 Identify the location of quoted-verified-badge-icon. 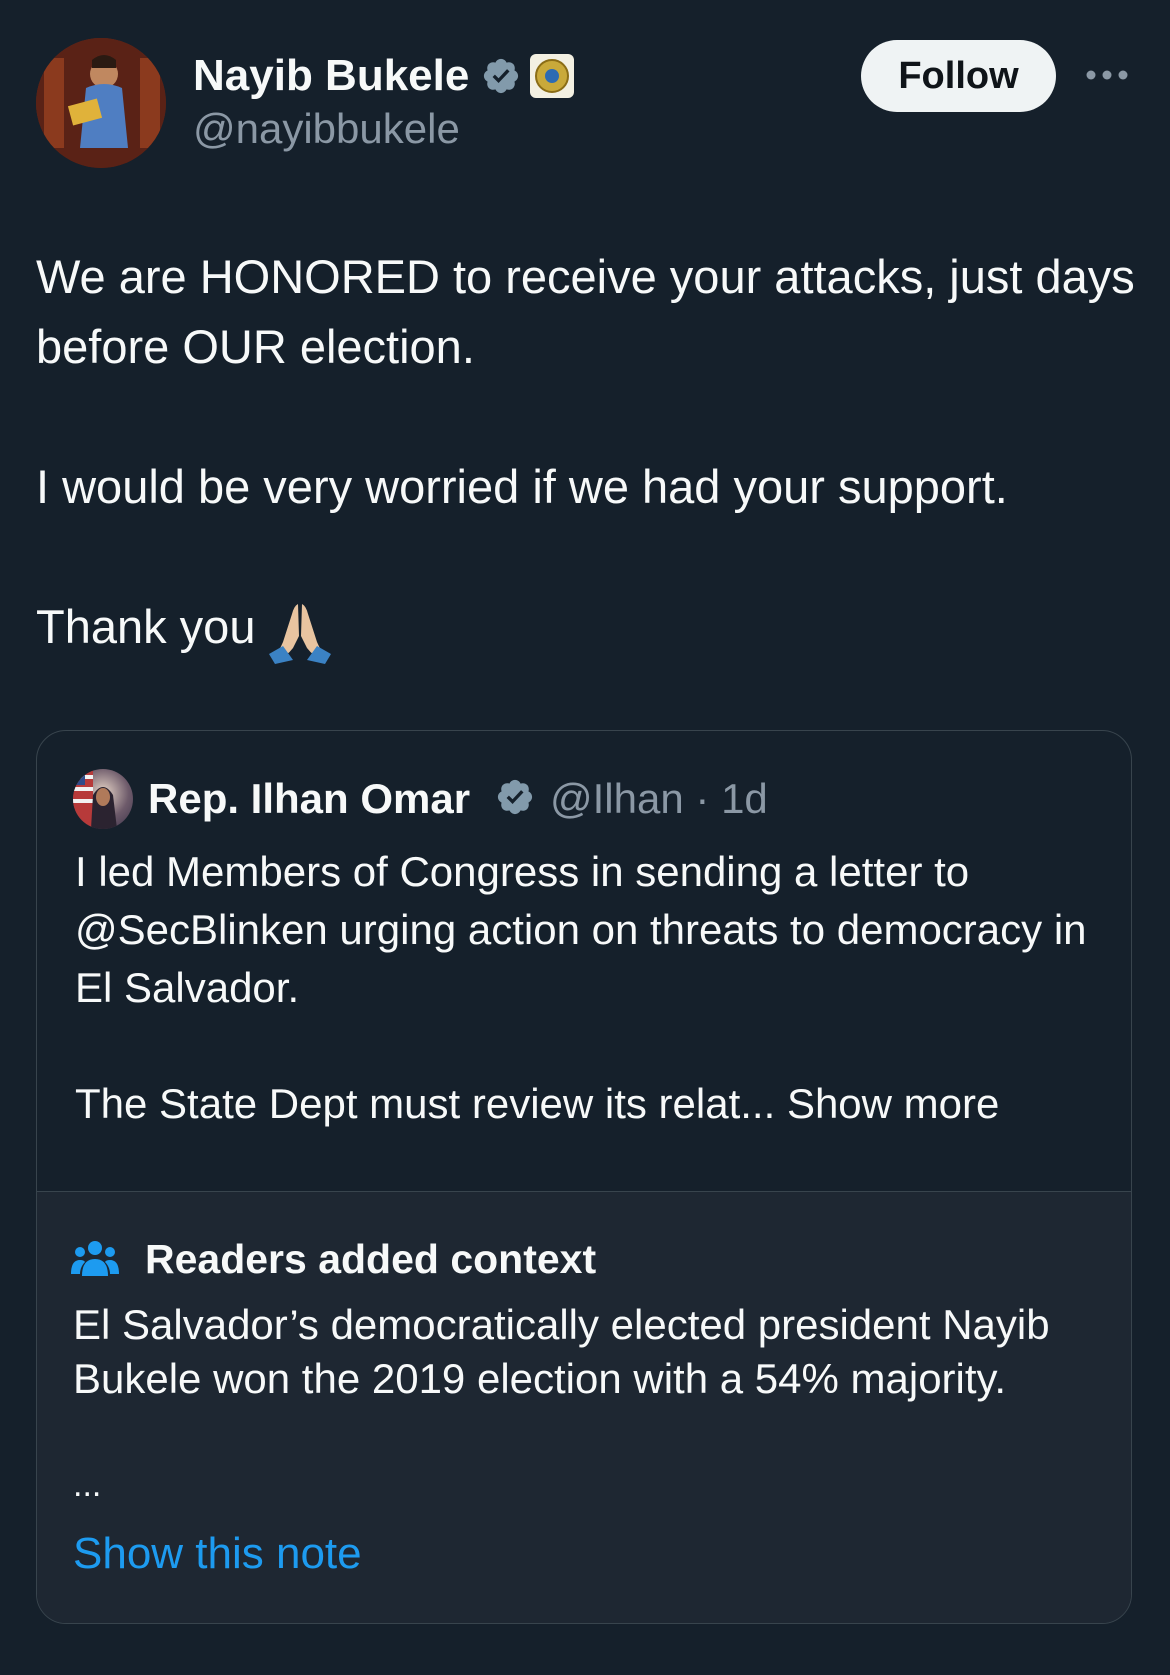
(515, 797).